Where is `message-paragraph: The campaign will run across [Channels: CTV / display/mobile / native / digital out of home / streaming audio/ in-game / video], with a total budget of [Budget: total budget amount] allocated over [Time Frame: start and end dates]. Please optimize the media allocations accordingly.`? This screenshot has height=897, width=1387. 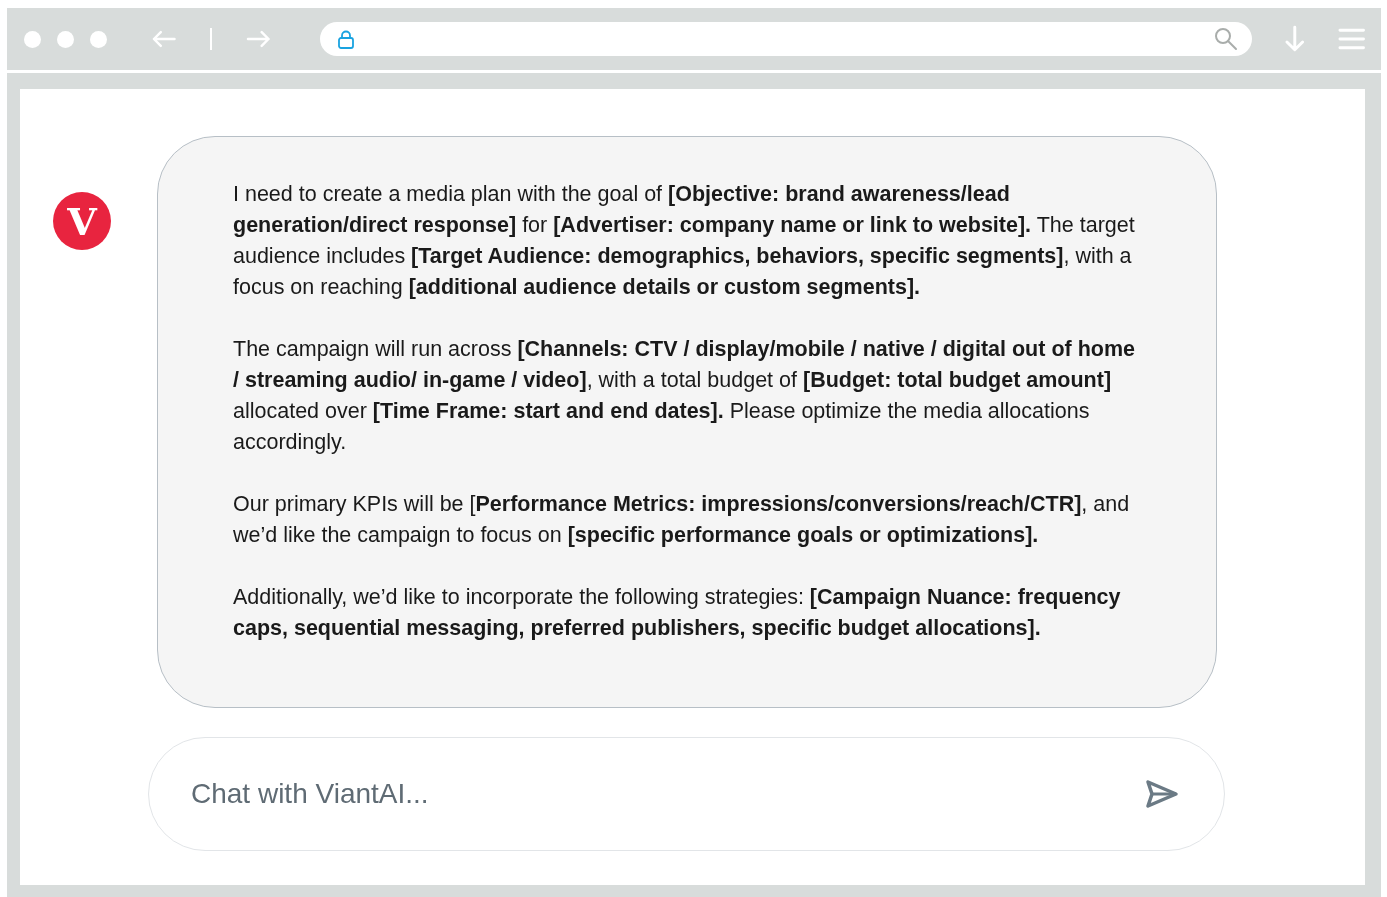
message-paragraph: The campaign will run across [Channels: CTV / display/mobile / native / digital out of home / streaming audio/ in-game / video], with a total budget of [Budget: total budget amount] allocated over [Time Frame: start and end dates]. Please optimize the media allocations accordingly. is located at coordinates (684, 396).